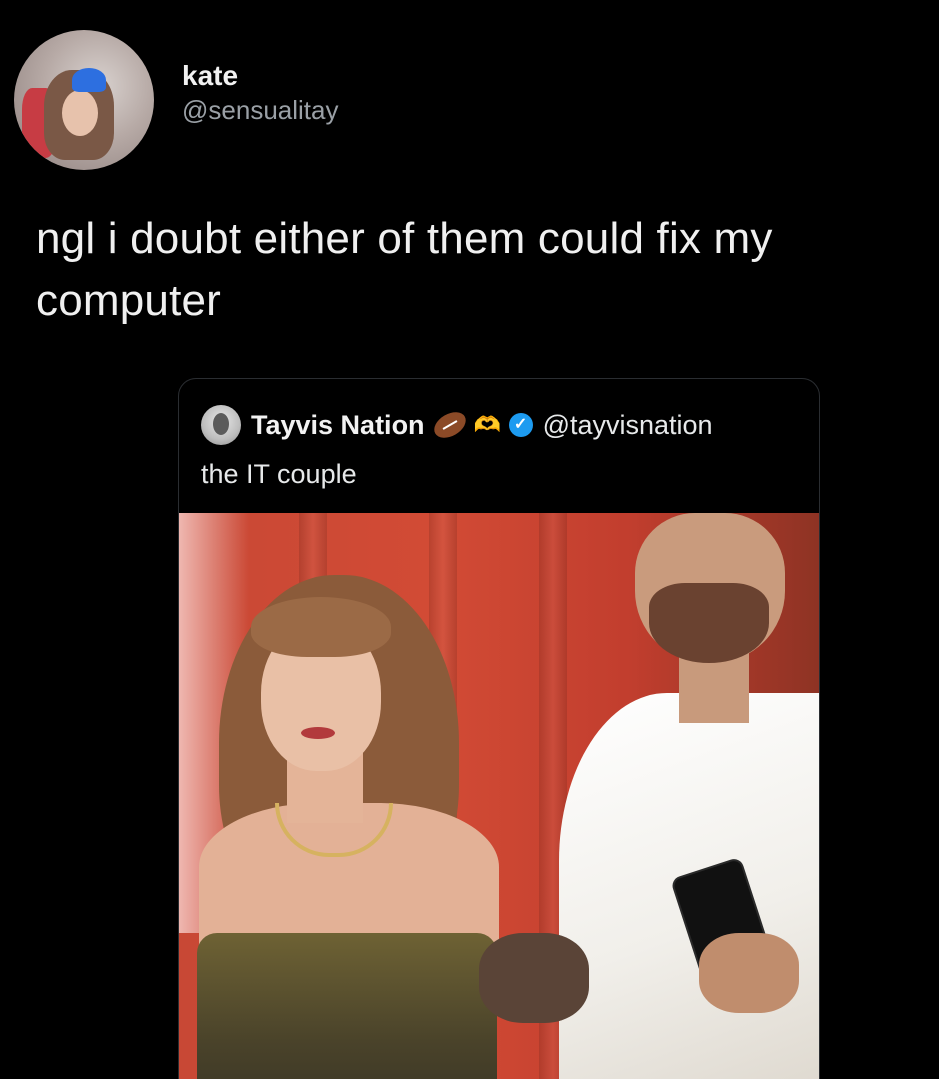 Image resolution: width=939 pixels, height=1079 pixels. I want to click on dress, so click(347, 1006).